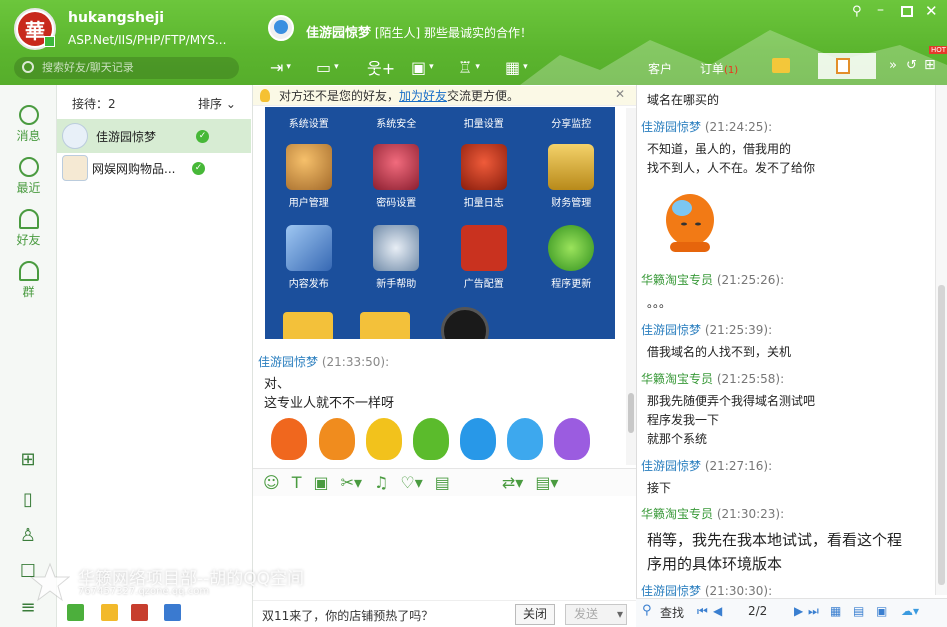 The height and width of the screenshot is (627, 947). I want to click on sort-label: 排序, so click(210, 104).